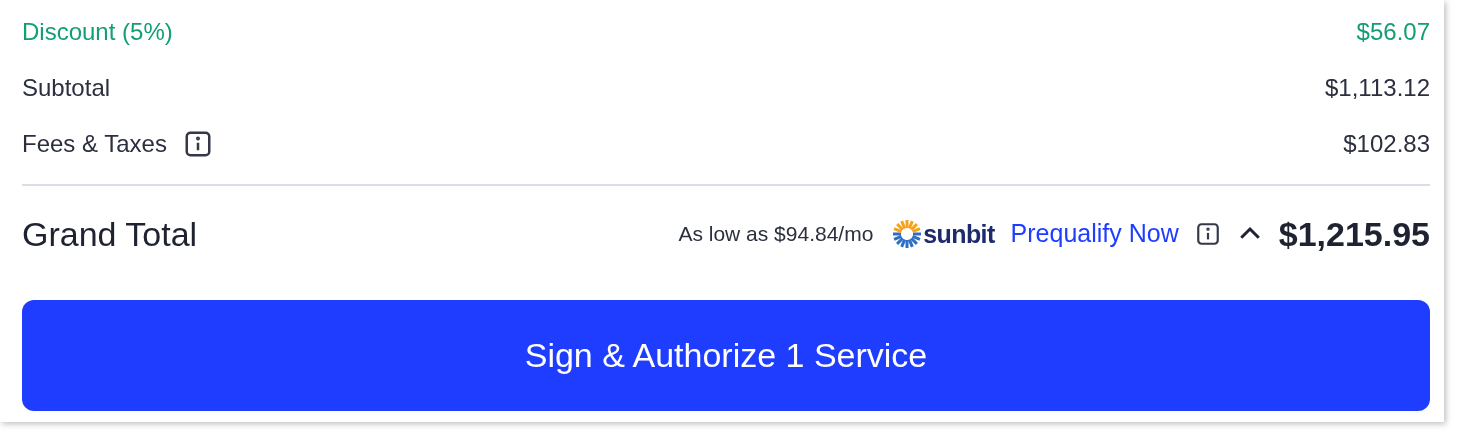 Image resolution: width=1464 pixels, height=442 pixels. I want to click on row-label: Fees & Taxes, so click(94, 144).